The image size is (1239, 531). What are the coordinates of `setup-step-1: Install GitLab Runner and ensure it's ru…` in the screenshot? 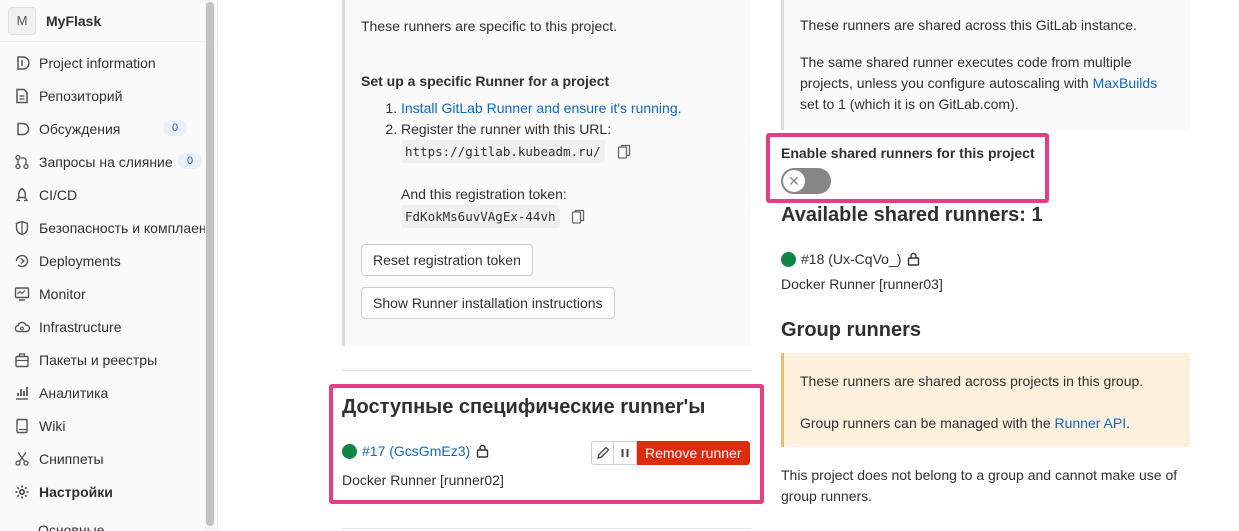 It's located at (568, 108).